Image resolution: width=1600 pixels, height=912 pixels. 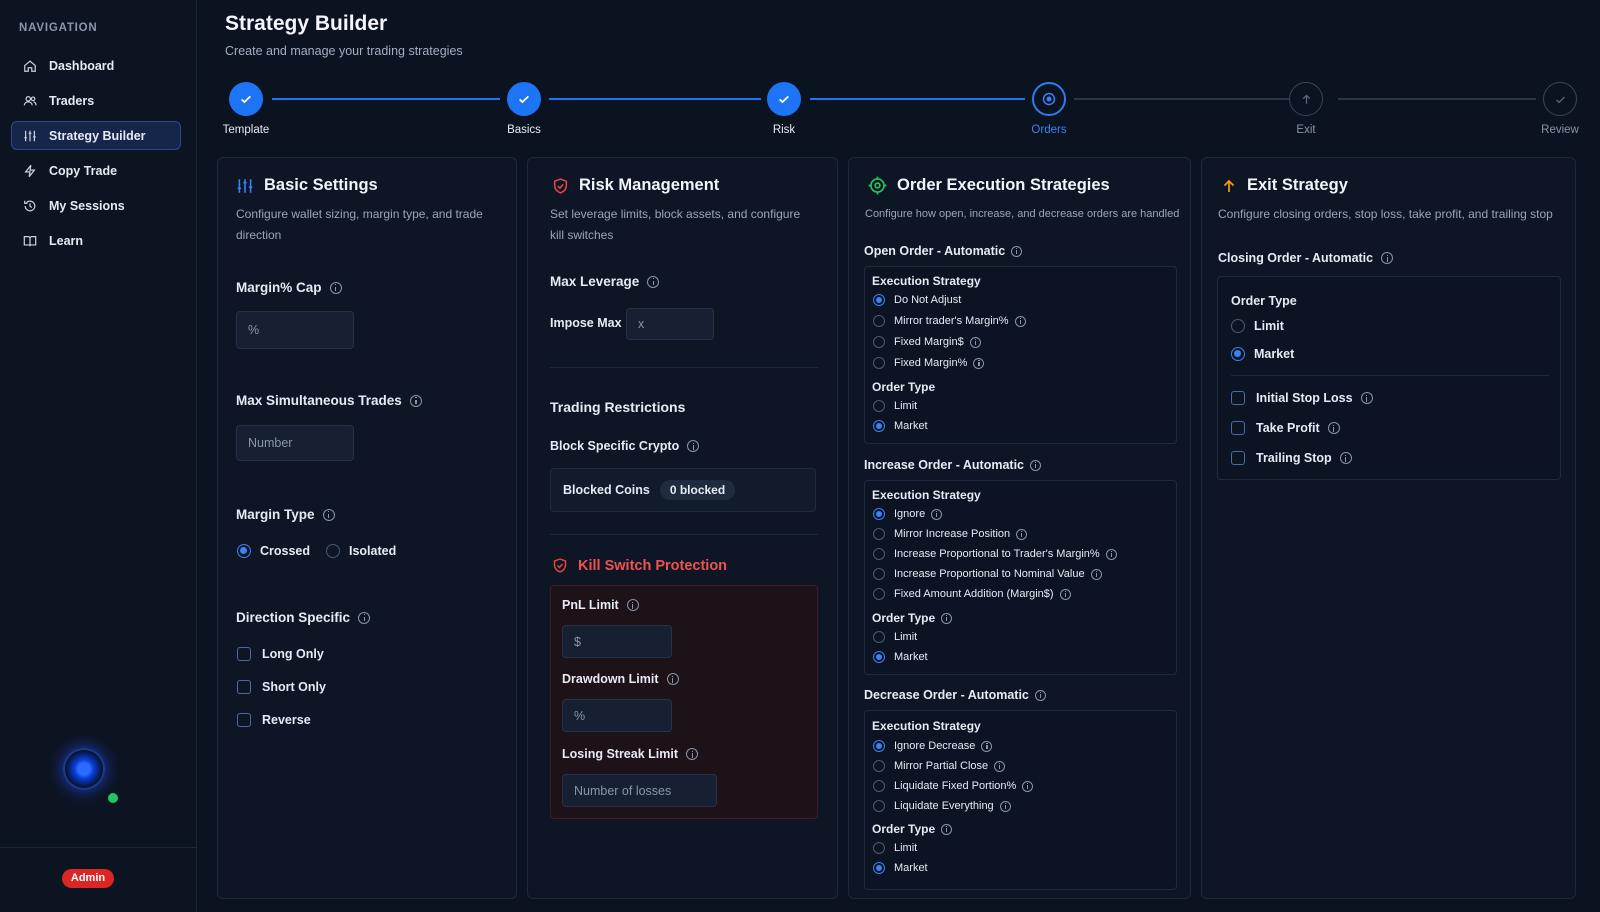 What do you see at coordinates (1560, 109) in the screenshot?
I see `step-review: Review` at bounding box center [1560, 109].